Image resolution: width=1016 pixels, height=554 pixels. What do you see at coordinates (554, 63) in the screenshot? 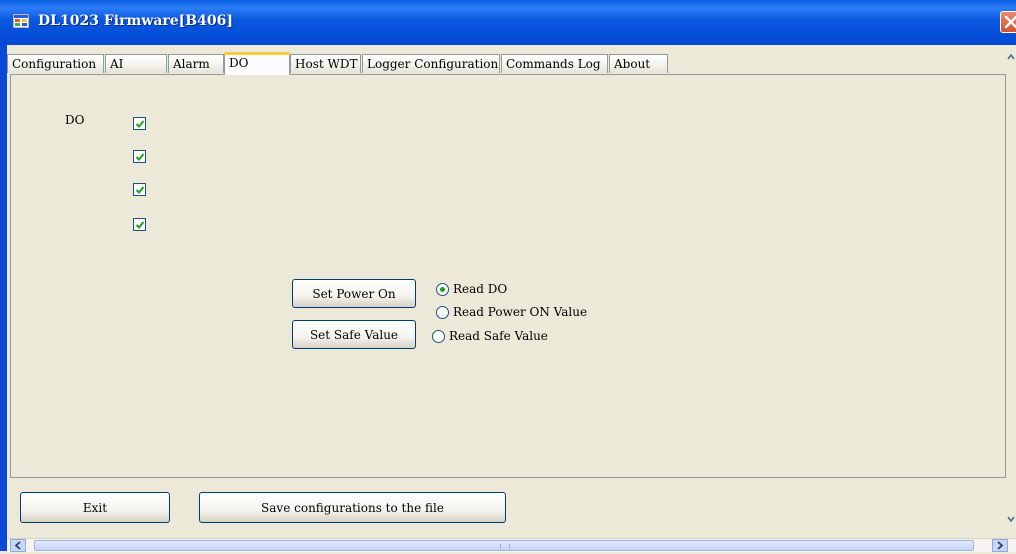
I see `tab-commands-log: Commands Log` at bounding box center [554, 63].